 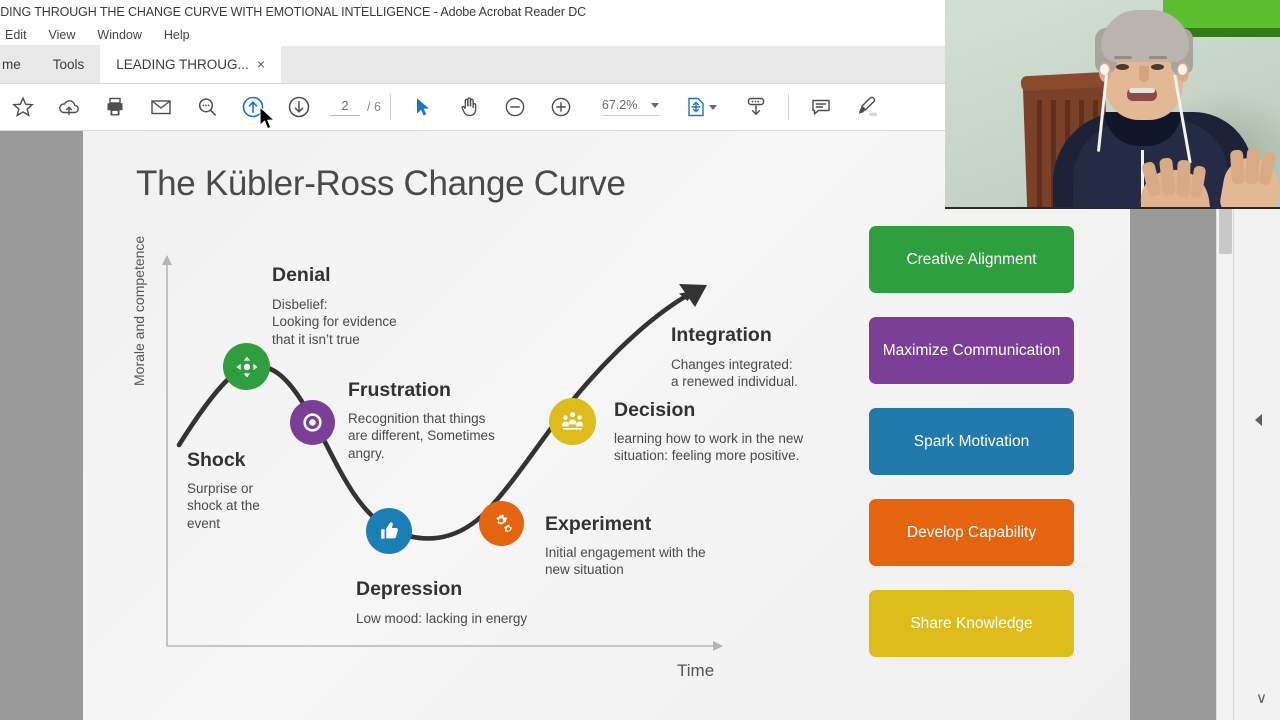 I want to click on node-depression, so click(x=389, y=531).